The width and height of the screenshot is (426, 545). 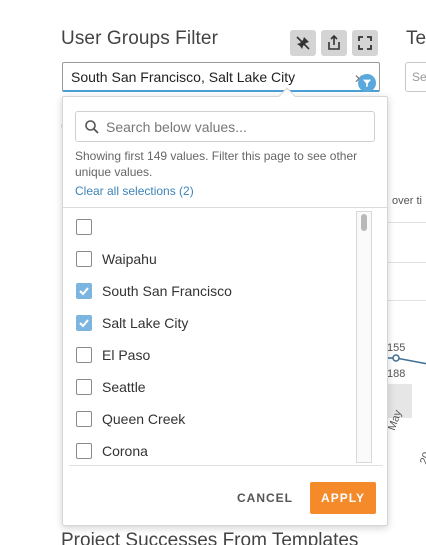 I want to click on pin-off-icon, so click(x=303, y=43).